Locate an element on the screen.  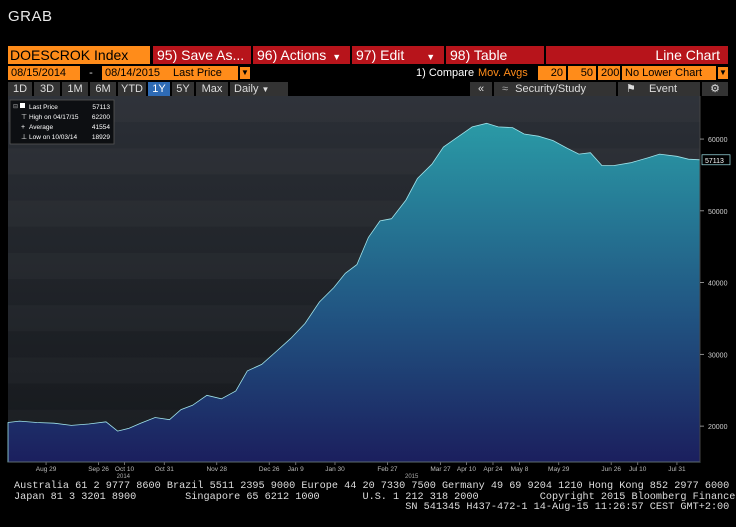
flag-icon: ⚑ is located at coordinates (631, 89).